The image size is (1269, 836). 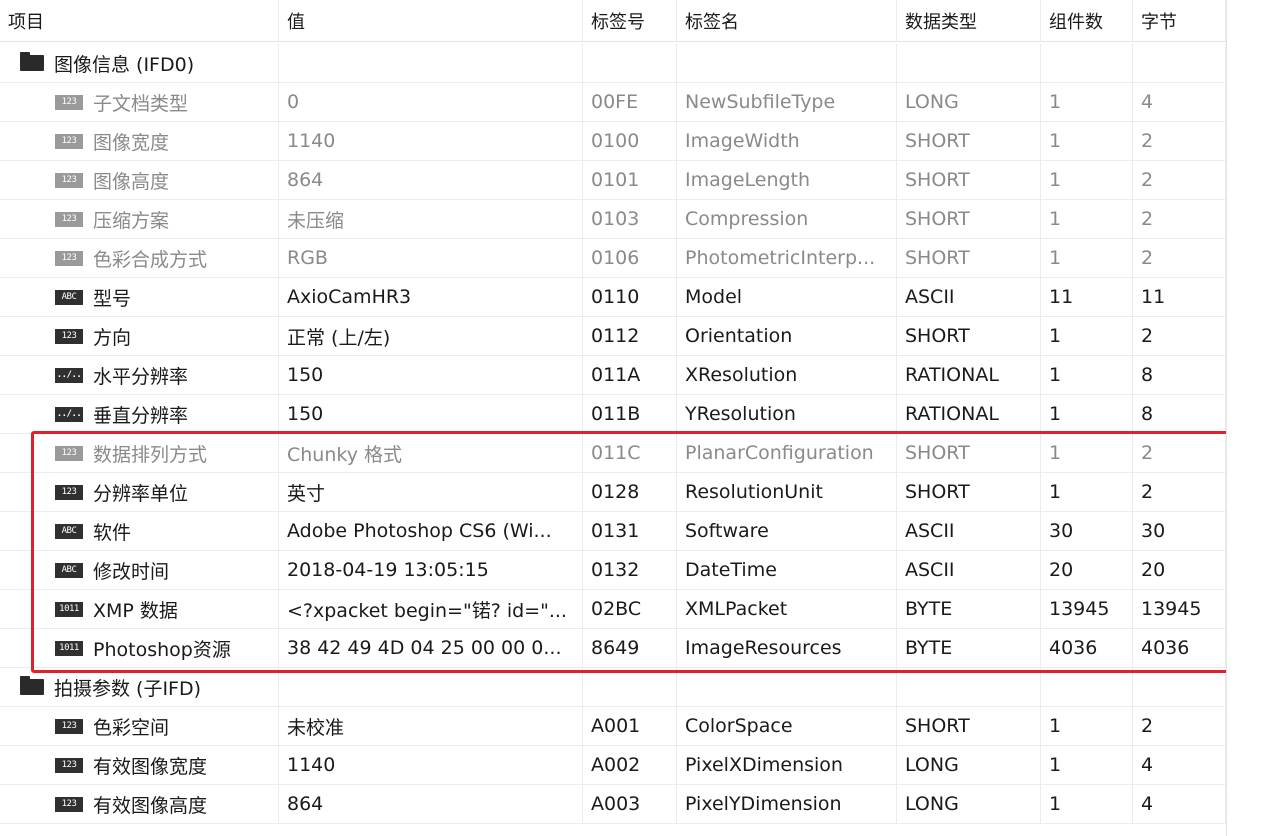 What do you see at coordinates (139, 297) in the screenshot?
I see `item-cell: ABC 型号` at bounding box center [139, 297].